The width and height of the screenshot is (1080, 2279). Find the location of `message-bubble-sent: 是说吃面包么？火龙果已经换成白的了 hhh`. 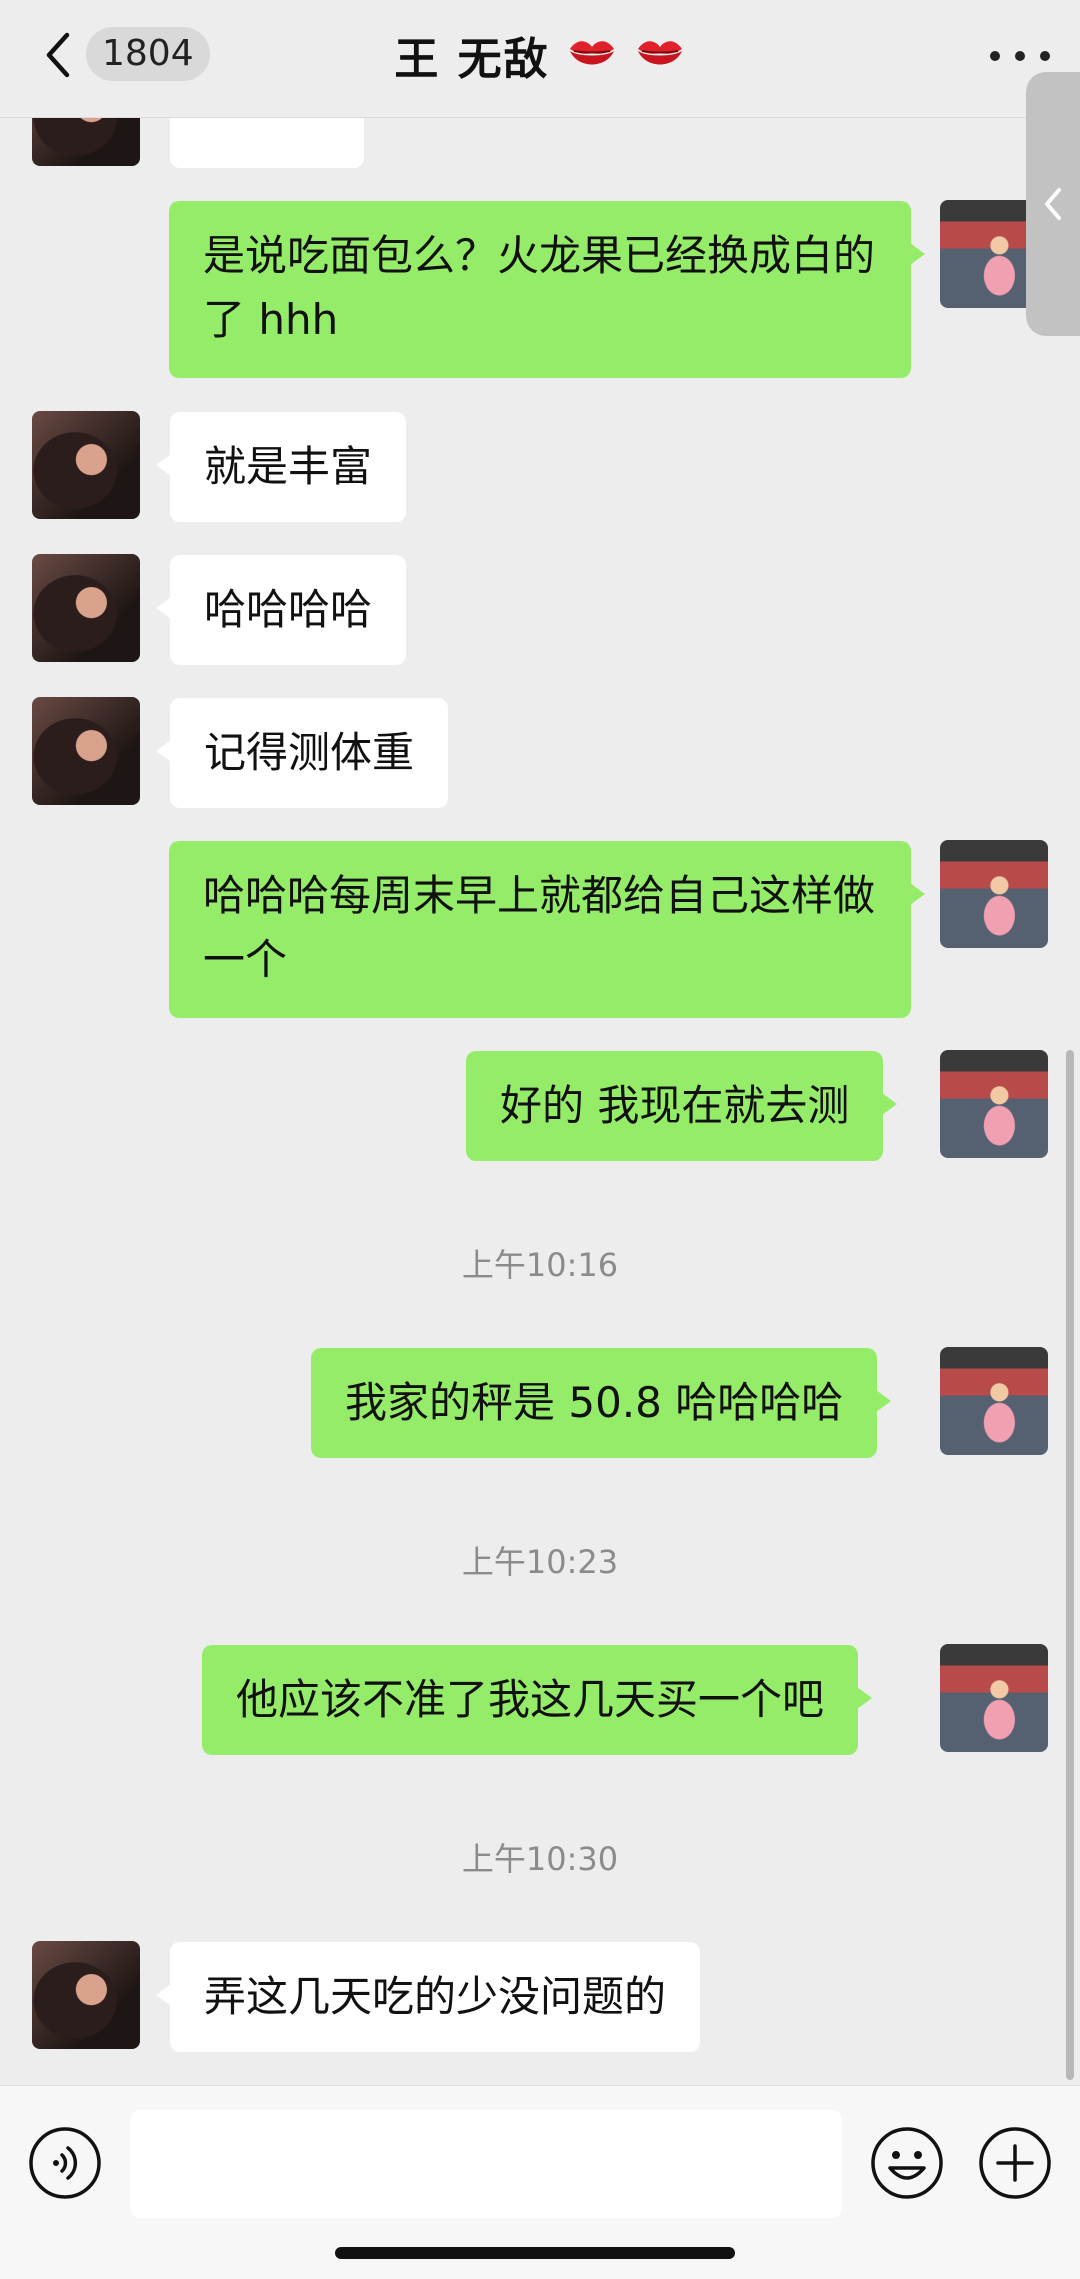

message-bubble-sent: 是说吃面包么？火龙果已经换成白的了 hhh is located at coordinates (547, 289).